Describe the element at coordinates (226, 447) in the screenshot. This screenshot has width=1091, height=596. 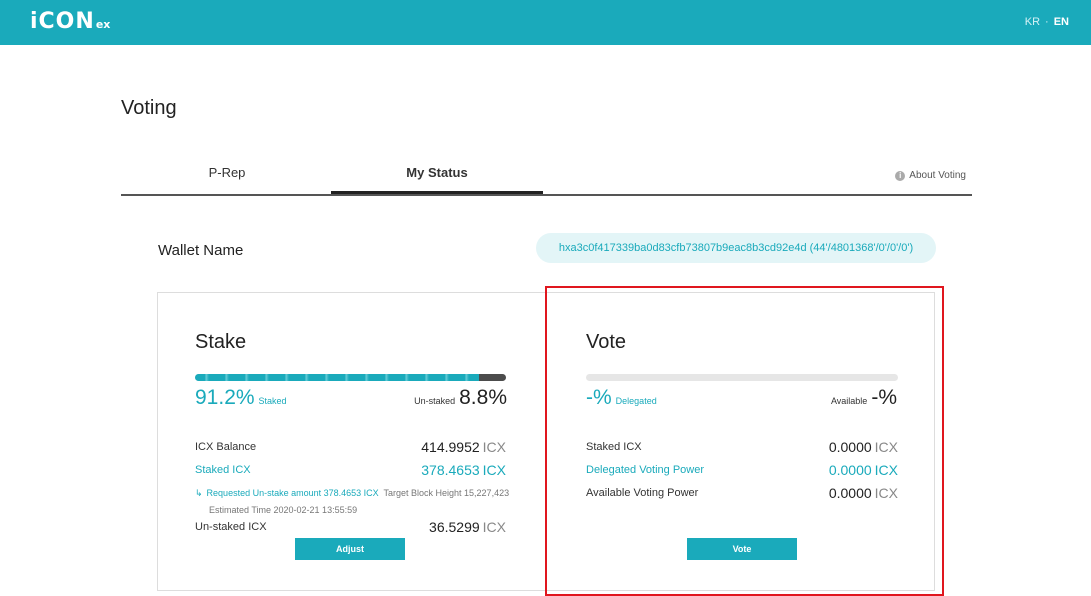
I see `icx-balance-label: ICX Balance` at that location.